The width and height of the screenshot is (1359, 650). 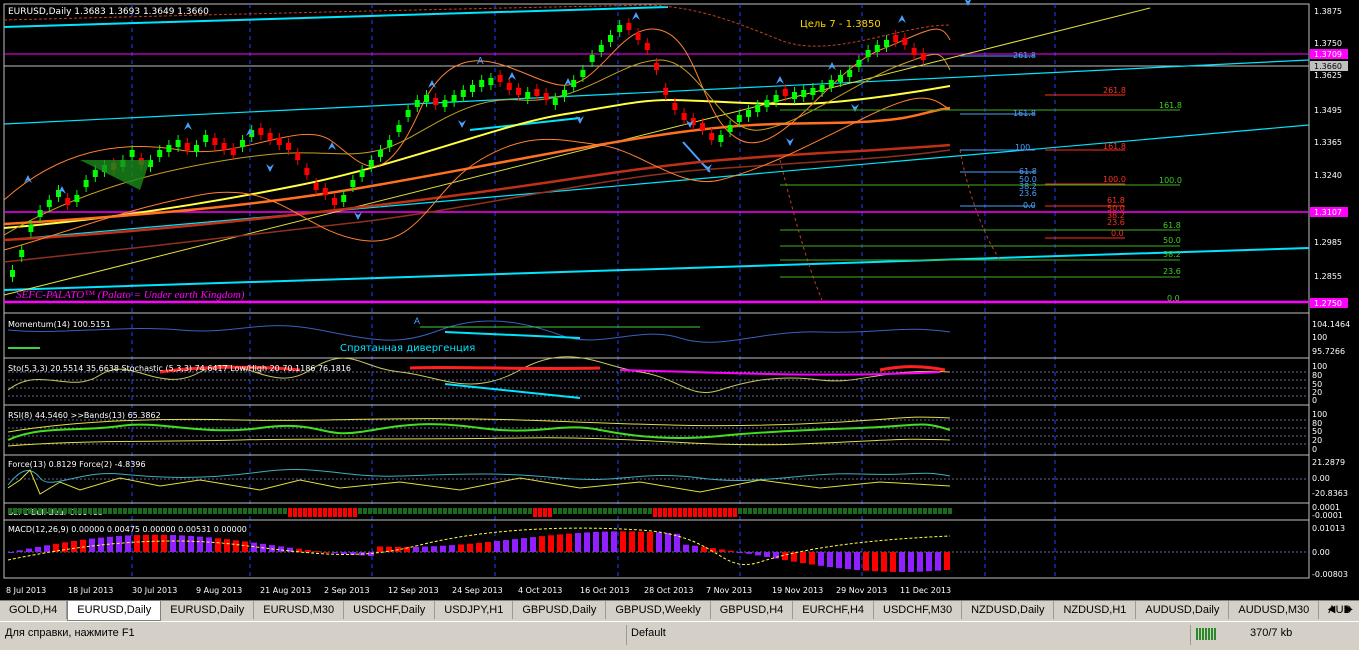 I want to click on chart-tab: GBPUSD,Weekly, so click(x=658, y=610).